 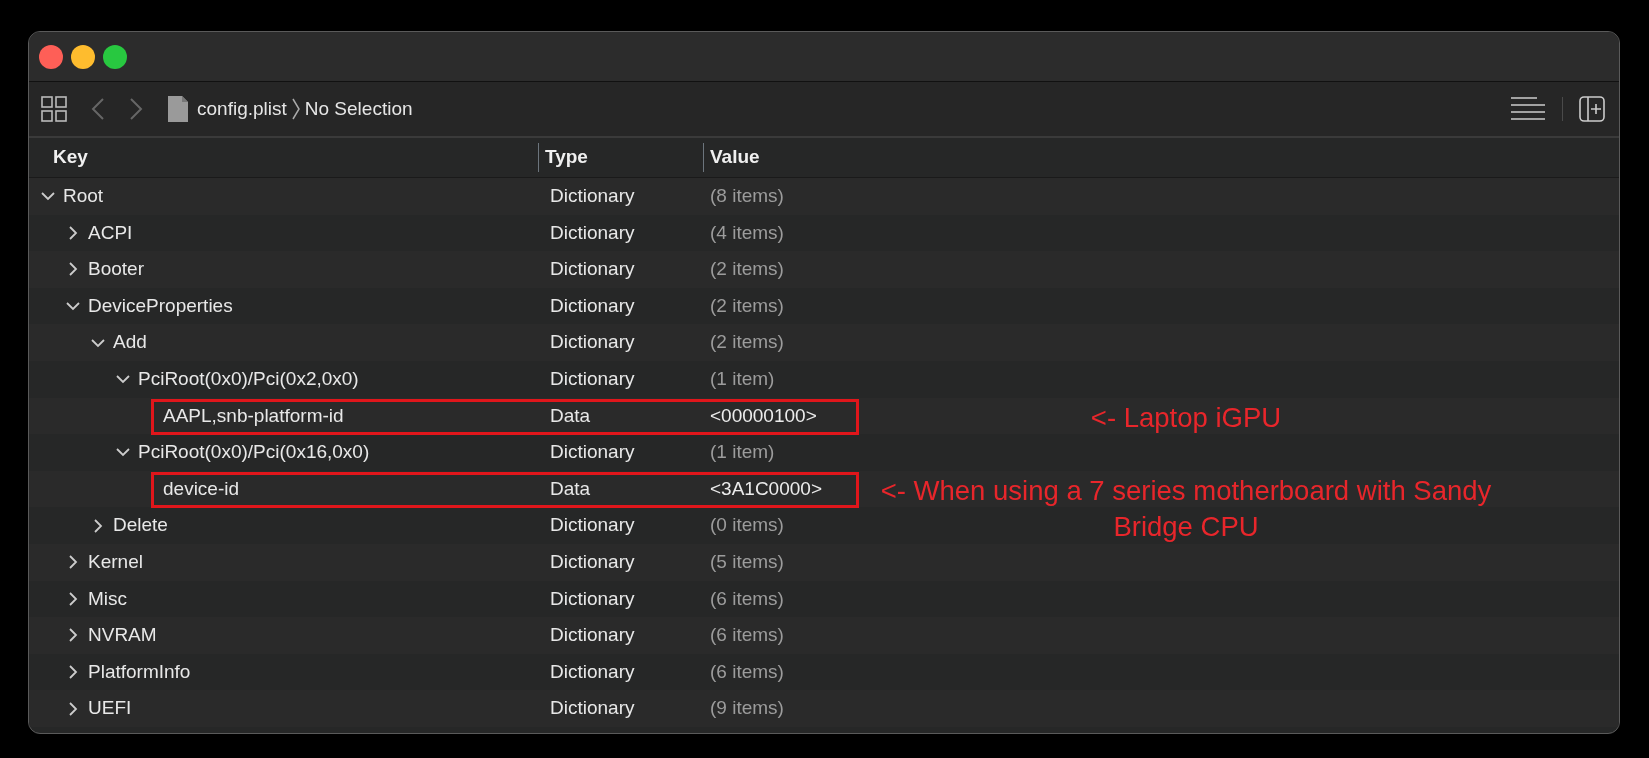 I want to click on annotation-text: <- When using a 7 series motherboard with Sandy Bridge CPU, so click(x=1186, y=508).